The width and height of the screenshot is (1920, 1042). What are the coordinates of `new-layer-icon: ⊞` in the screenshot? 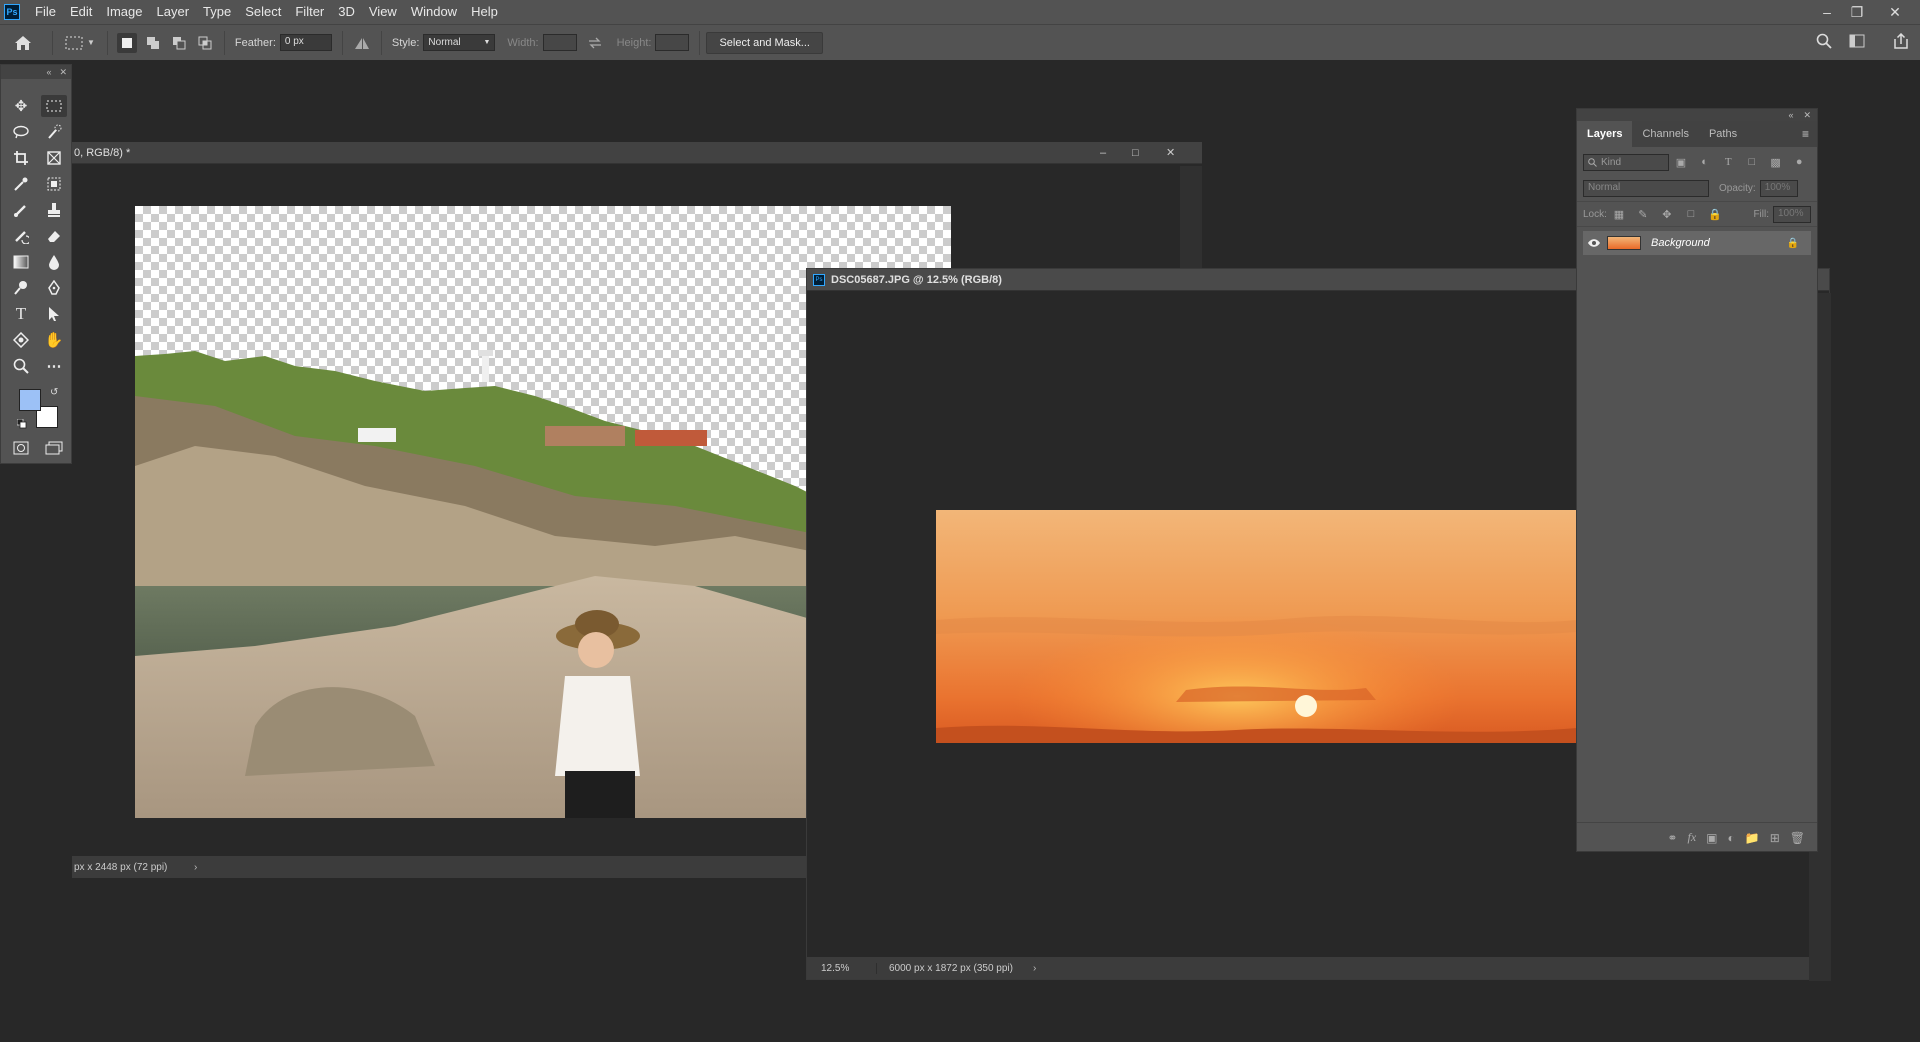 It's located at (1775, 838).